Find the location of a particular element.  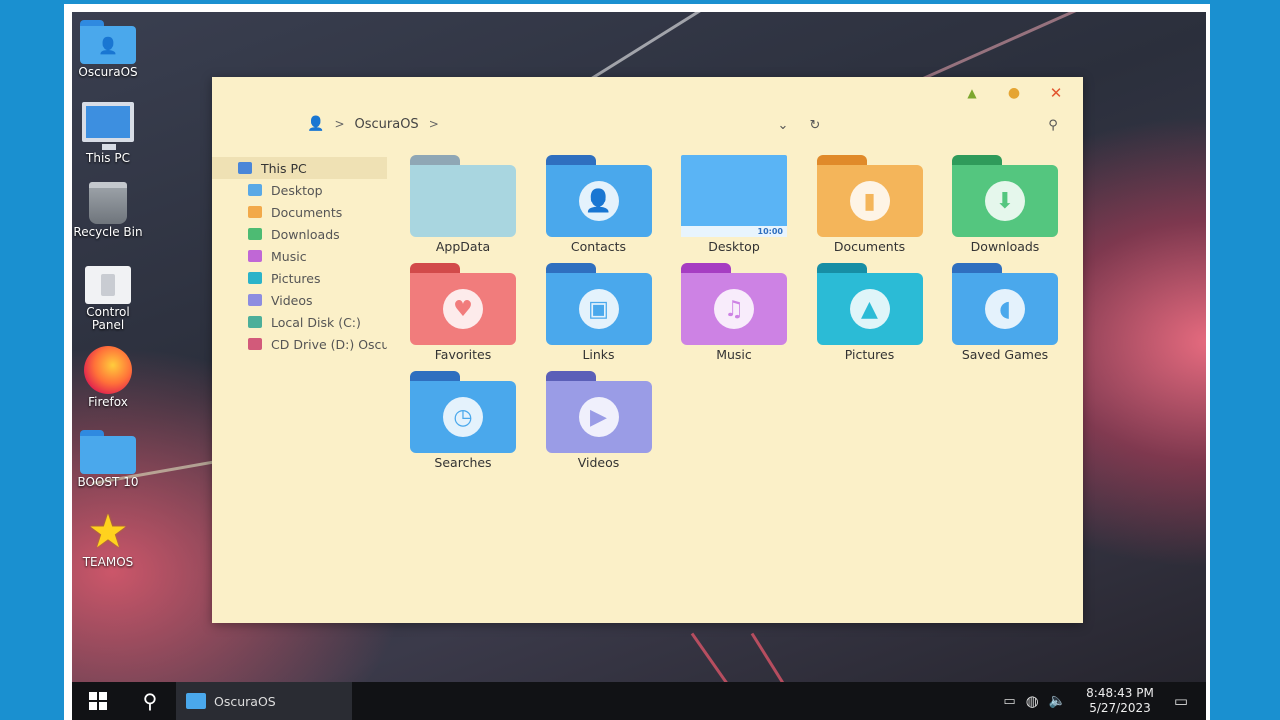

nav-item-label: Music is located at coordinates (289, 256).